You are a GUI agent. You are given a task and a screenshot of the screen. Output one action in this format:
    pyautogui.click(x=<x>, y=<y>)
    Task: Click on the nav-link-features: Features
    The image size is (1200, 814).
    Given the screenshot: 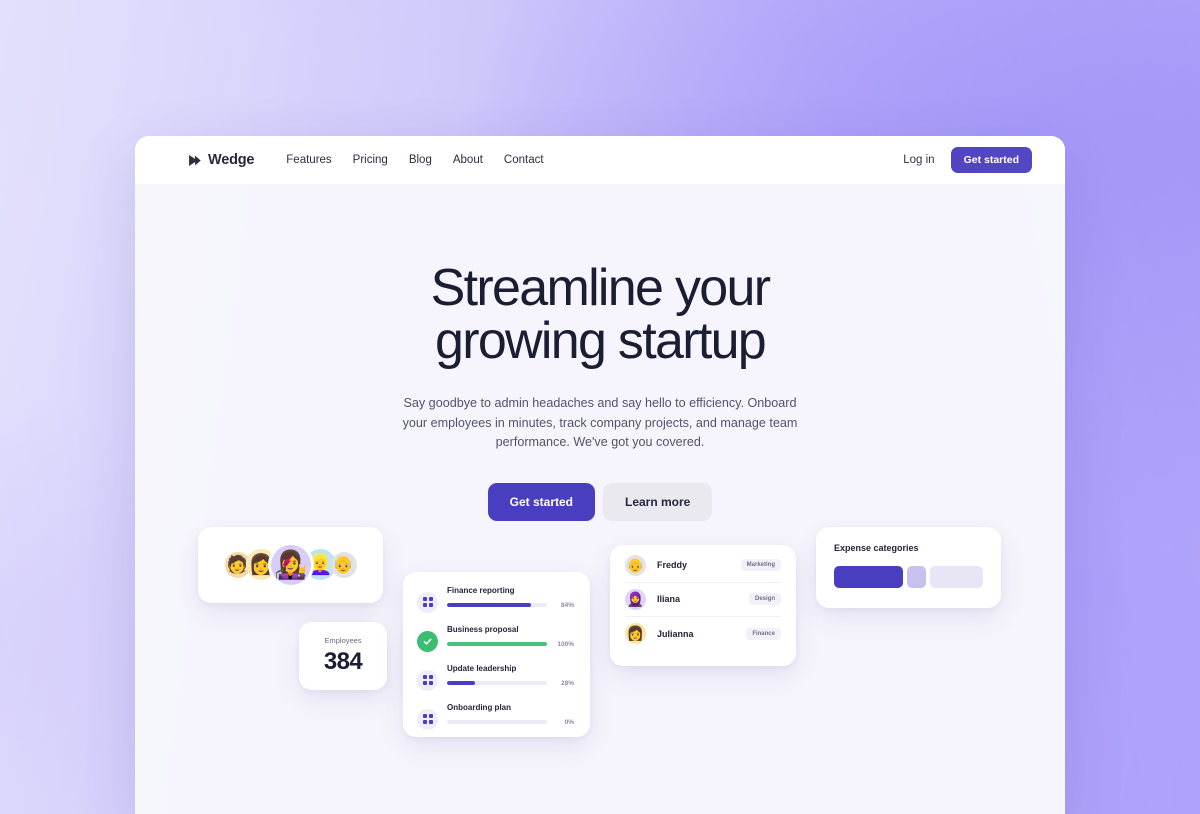 What is the action you would take?
    pyautogui.click(x=308, y=160)
    